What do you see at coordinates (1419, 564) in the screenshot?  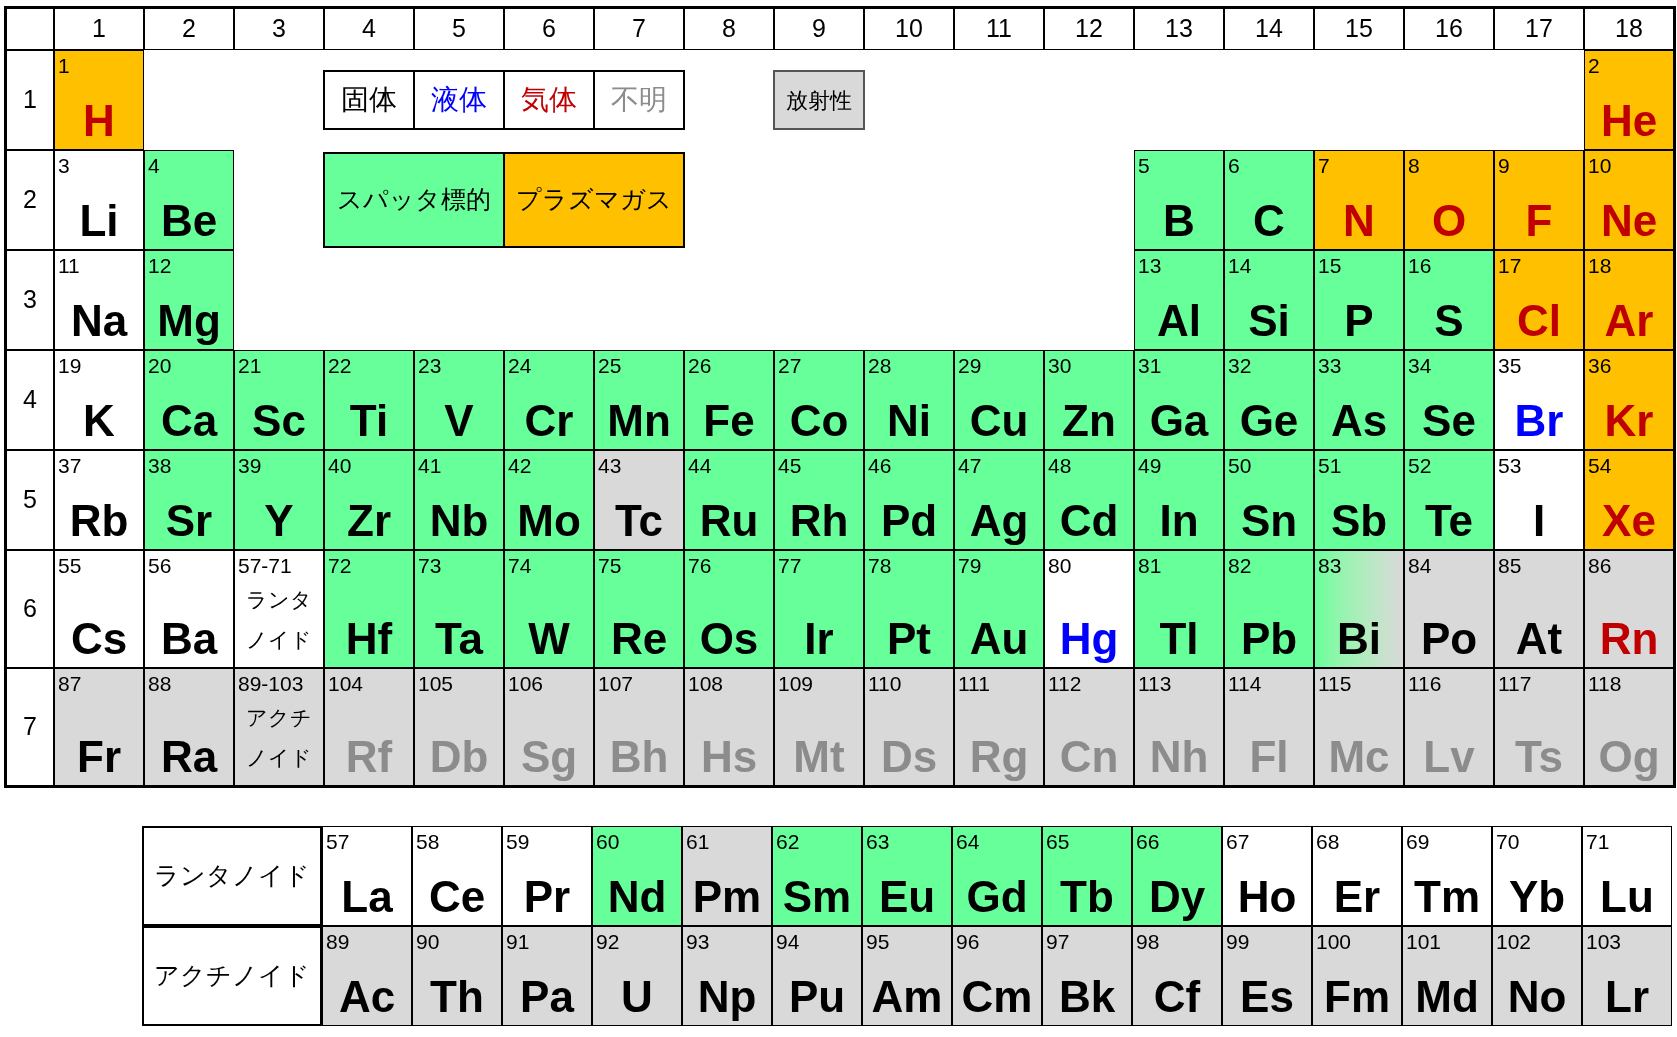 I see `atomic-number: 84` at bounding box center [1419, 564].